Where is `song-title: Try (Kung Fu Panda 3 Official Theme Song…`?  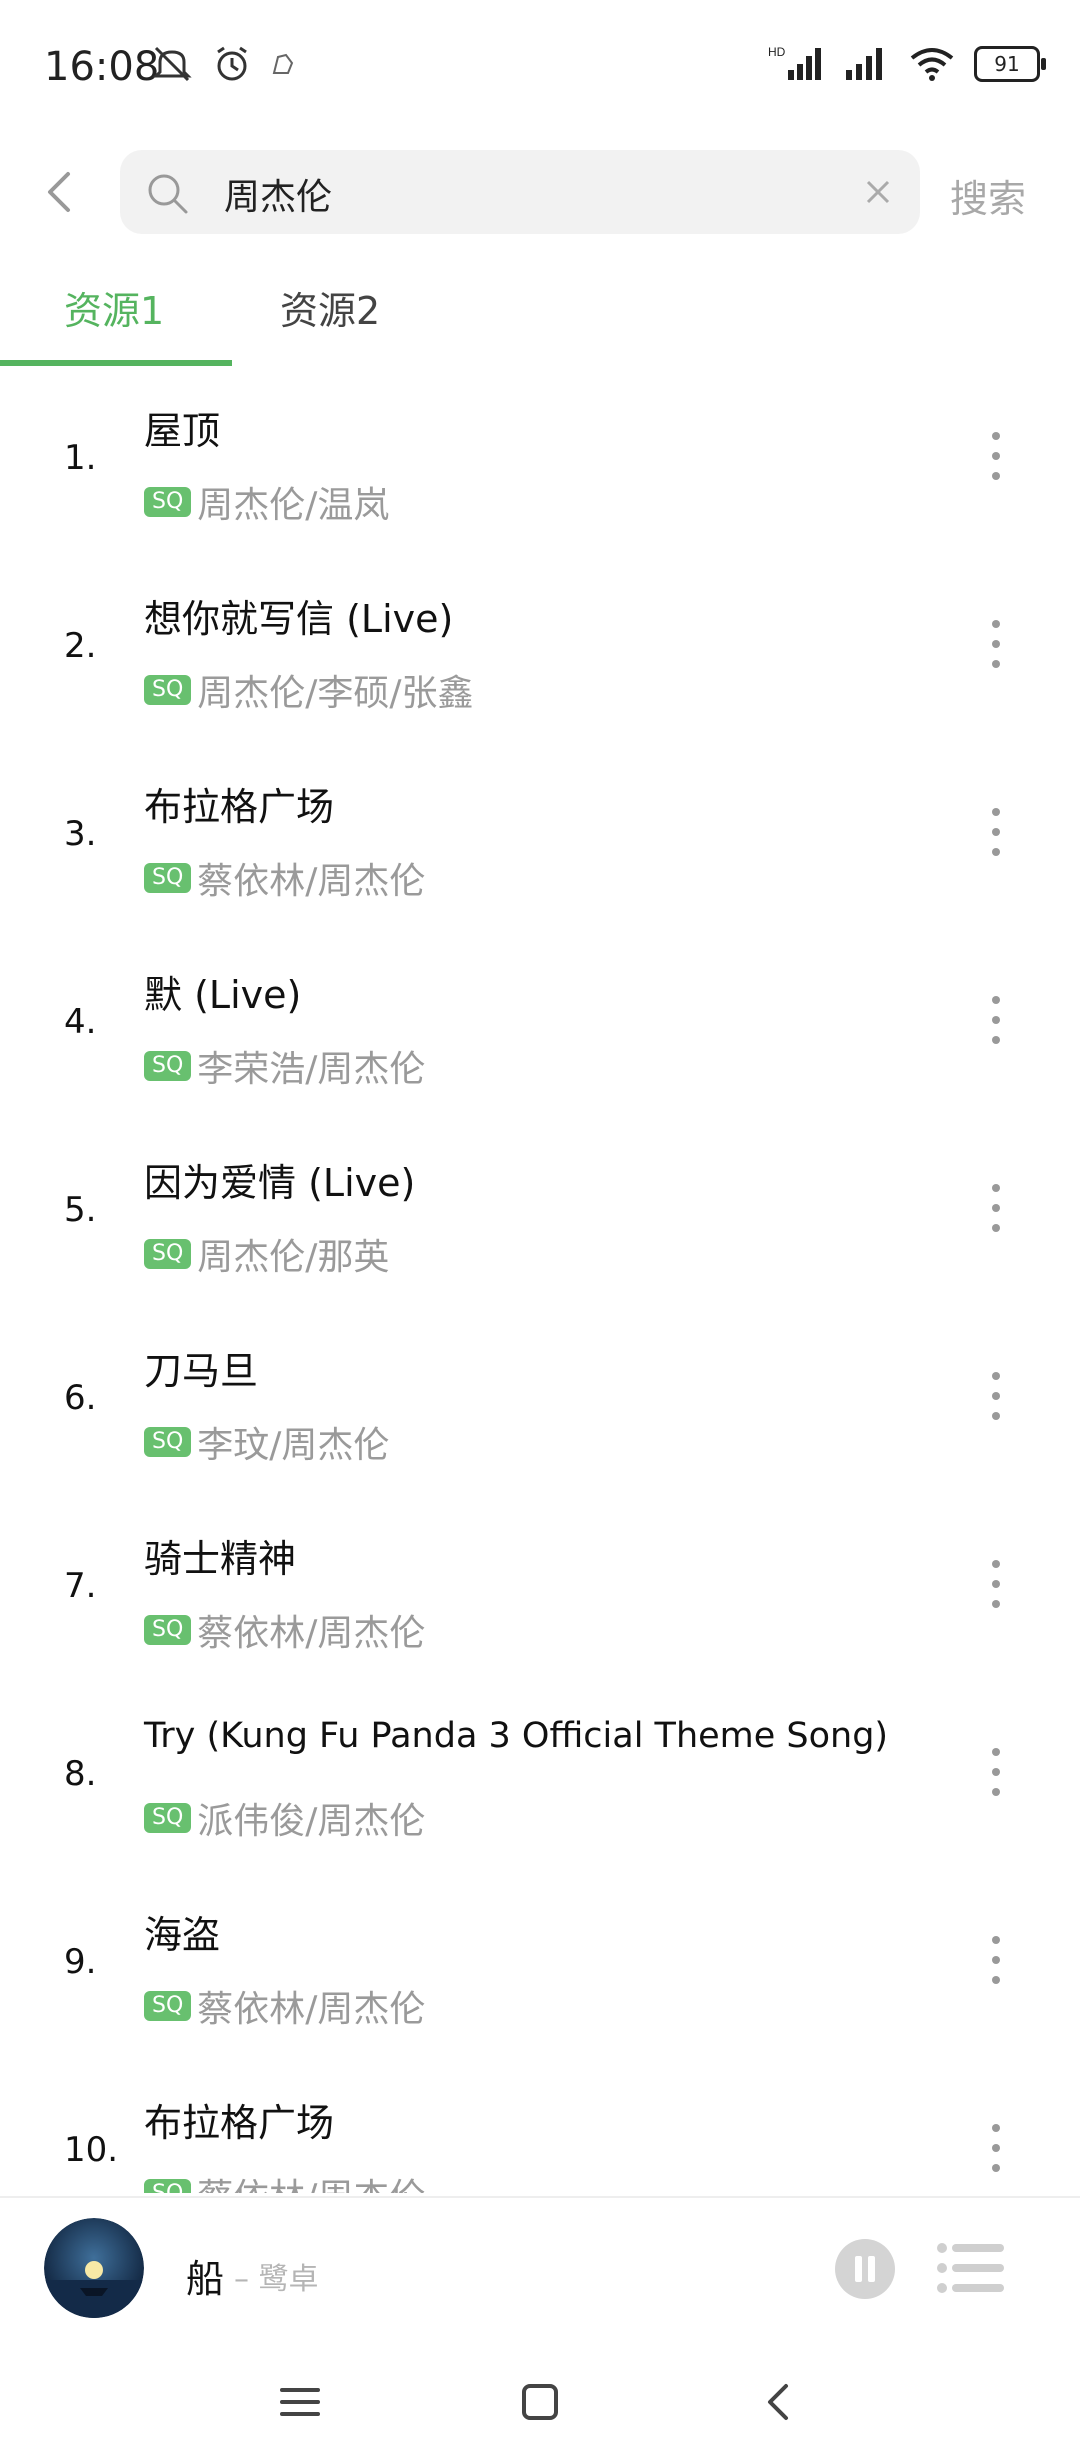
song-title: Try (Kung Fu Panda 3 Official Theme Song… is located at coordinates (516, 1736).